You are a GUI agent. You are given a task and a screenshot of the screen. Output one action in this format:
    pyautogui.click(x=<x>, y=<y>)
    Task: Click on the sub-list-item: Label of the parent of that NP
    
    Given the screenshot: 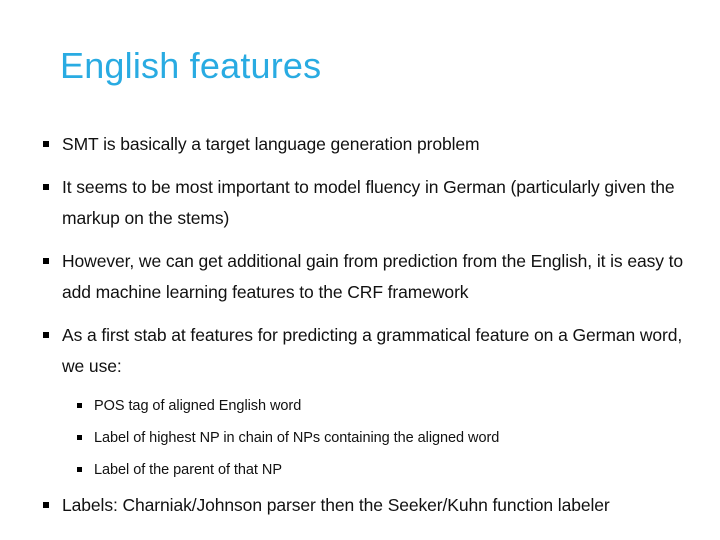 What is the action you would take?
    pyautogui.click(x=363, y=470)
    